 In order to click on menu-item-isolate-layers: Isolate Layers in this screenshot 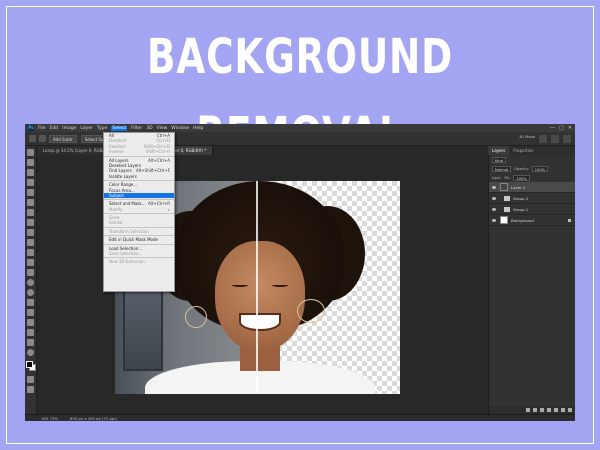, I will do `click(139, 176)`.